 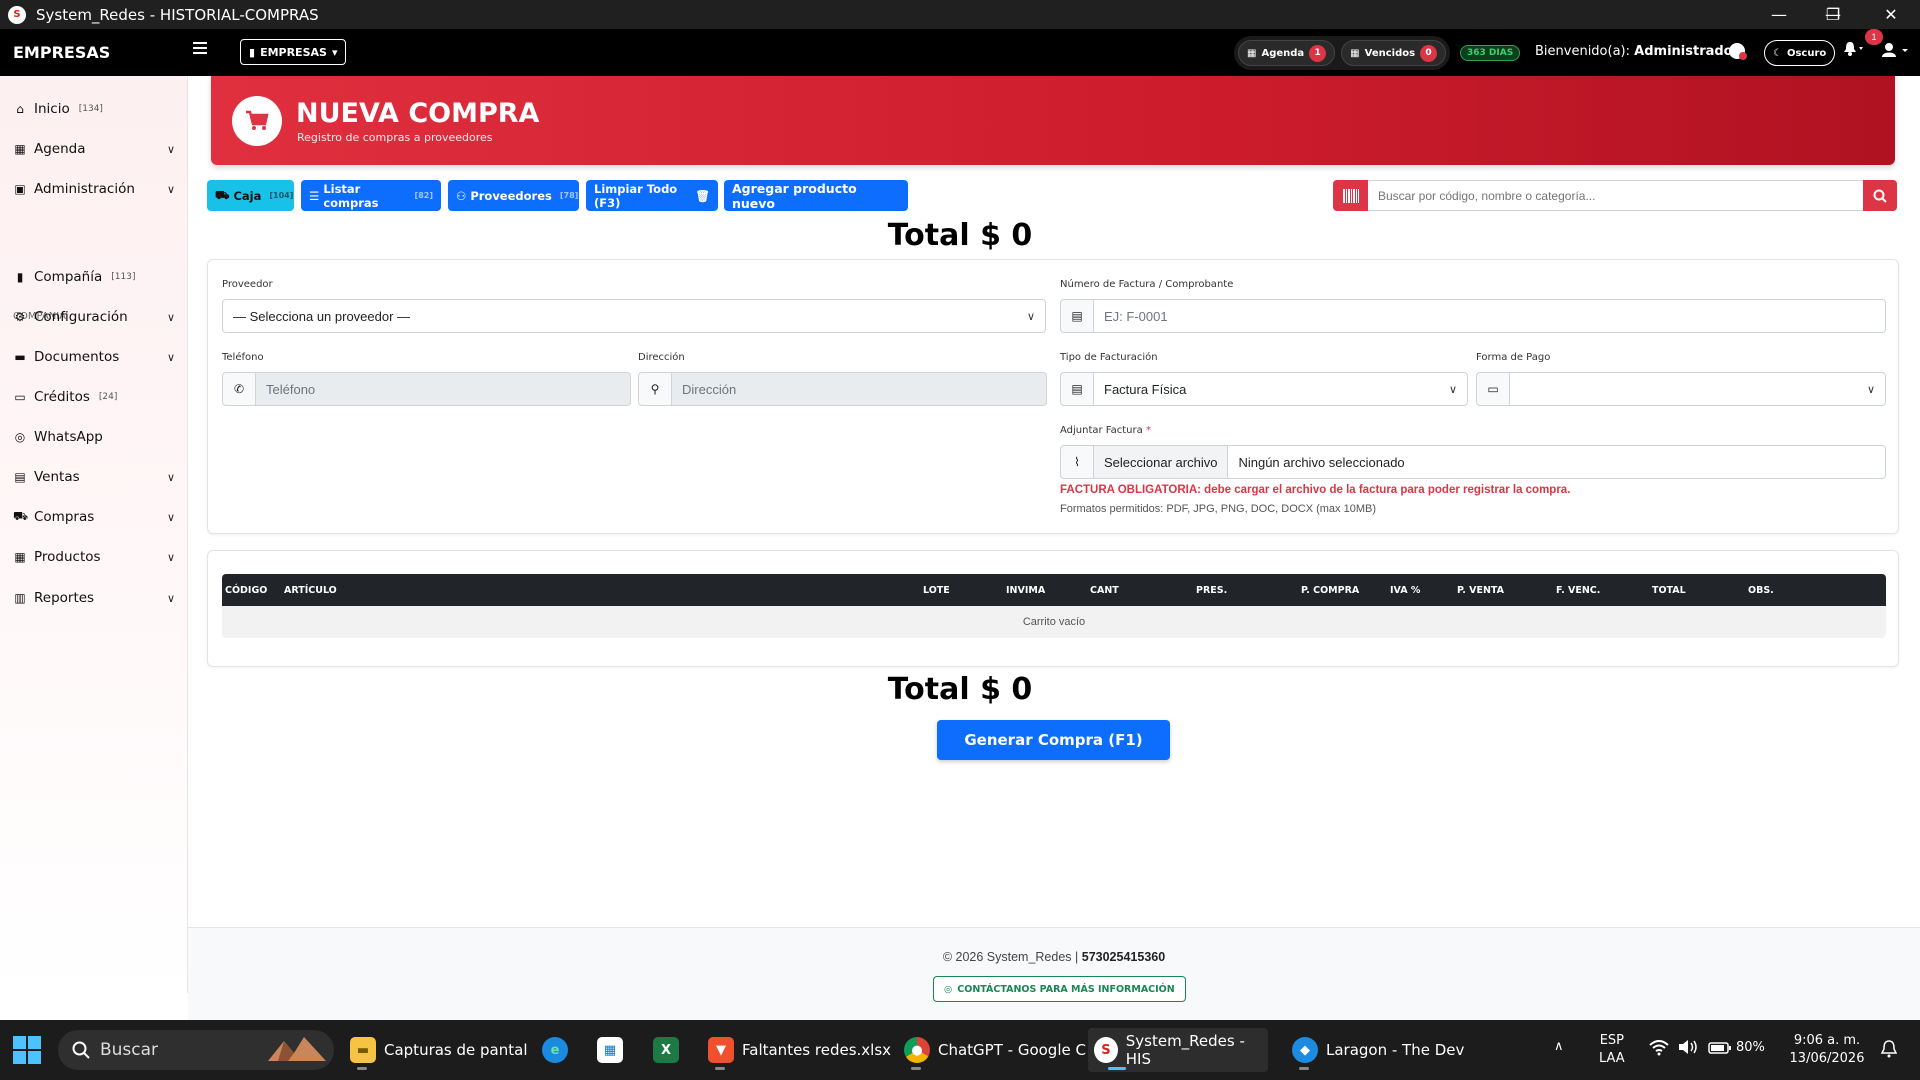 I want to click on chrome-icon: ●, so click(x=917, y=1050).